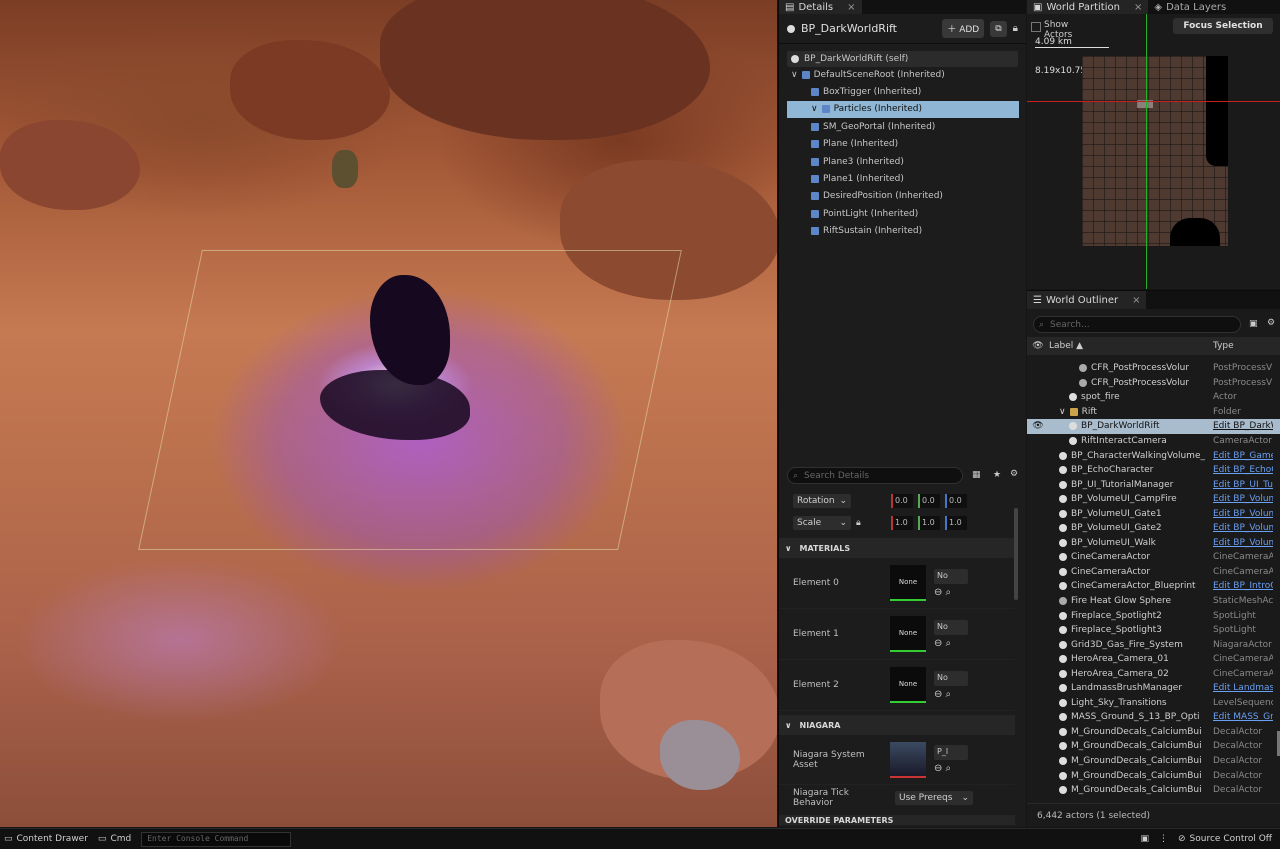 The image size is (1280, 849). Describe the element at coordinates (951, 752) in the screenshot. I see `niagara-system-combo: P_l` at that location.